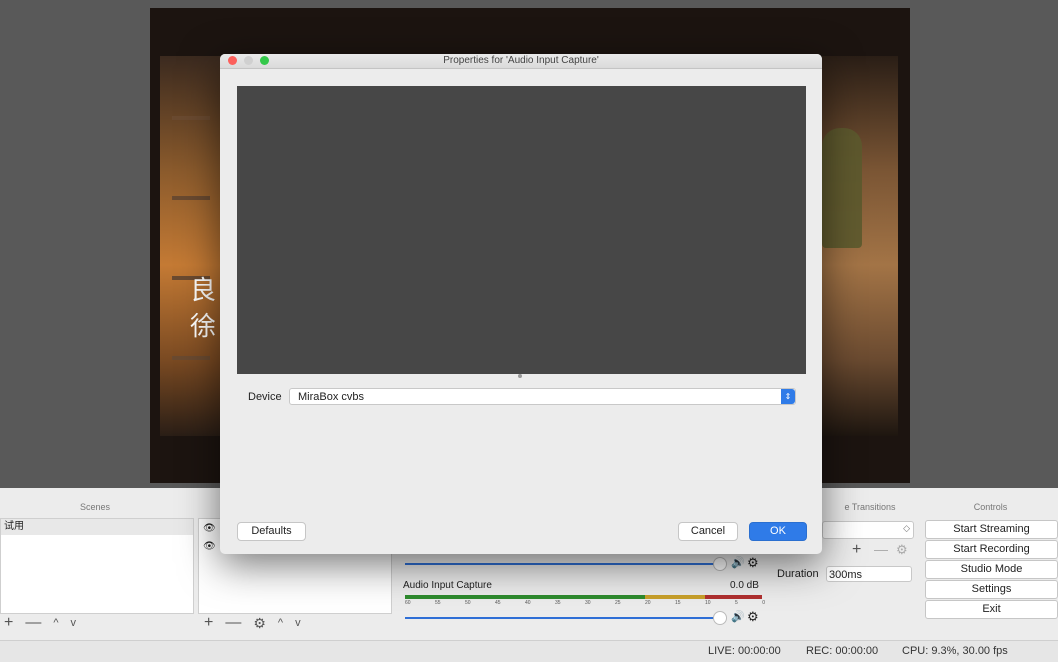 This screenshot has height=662, width=1058. Describe the element at coordinates (298, 623) in the screenshot. I see `move-source-down-button: v` at that location.